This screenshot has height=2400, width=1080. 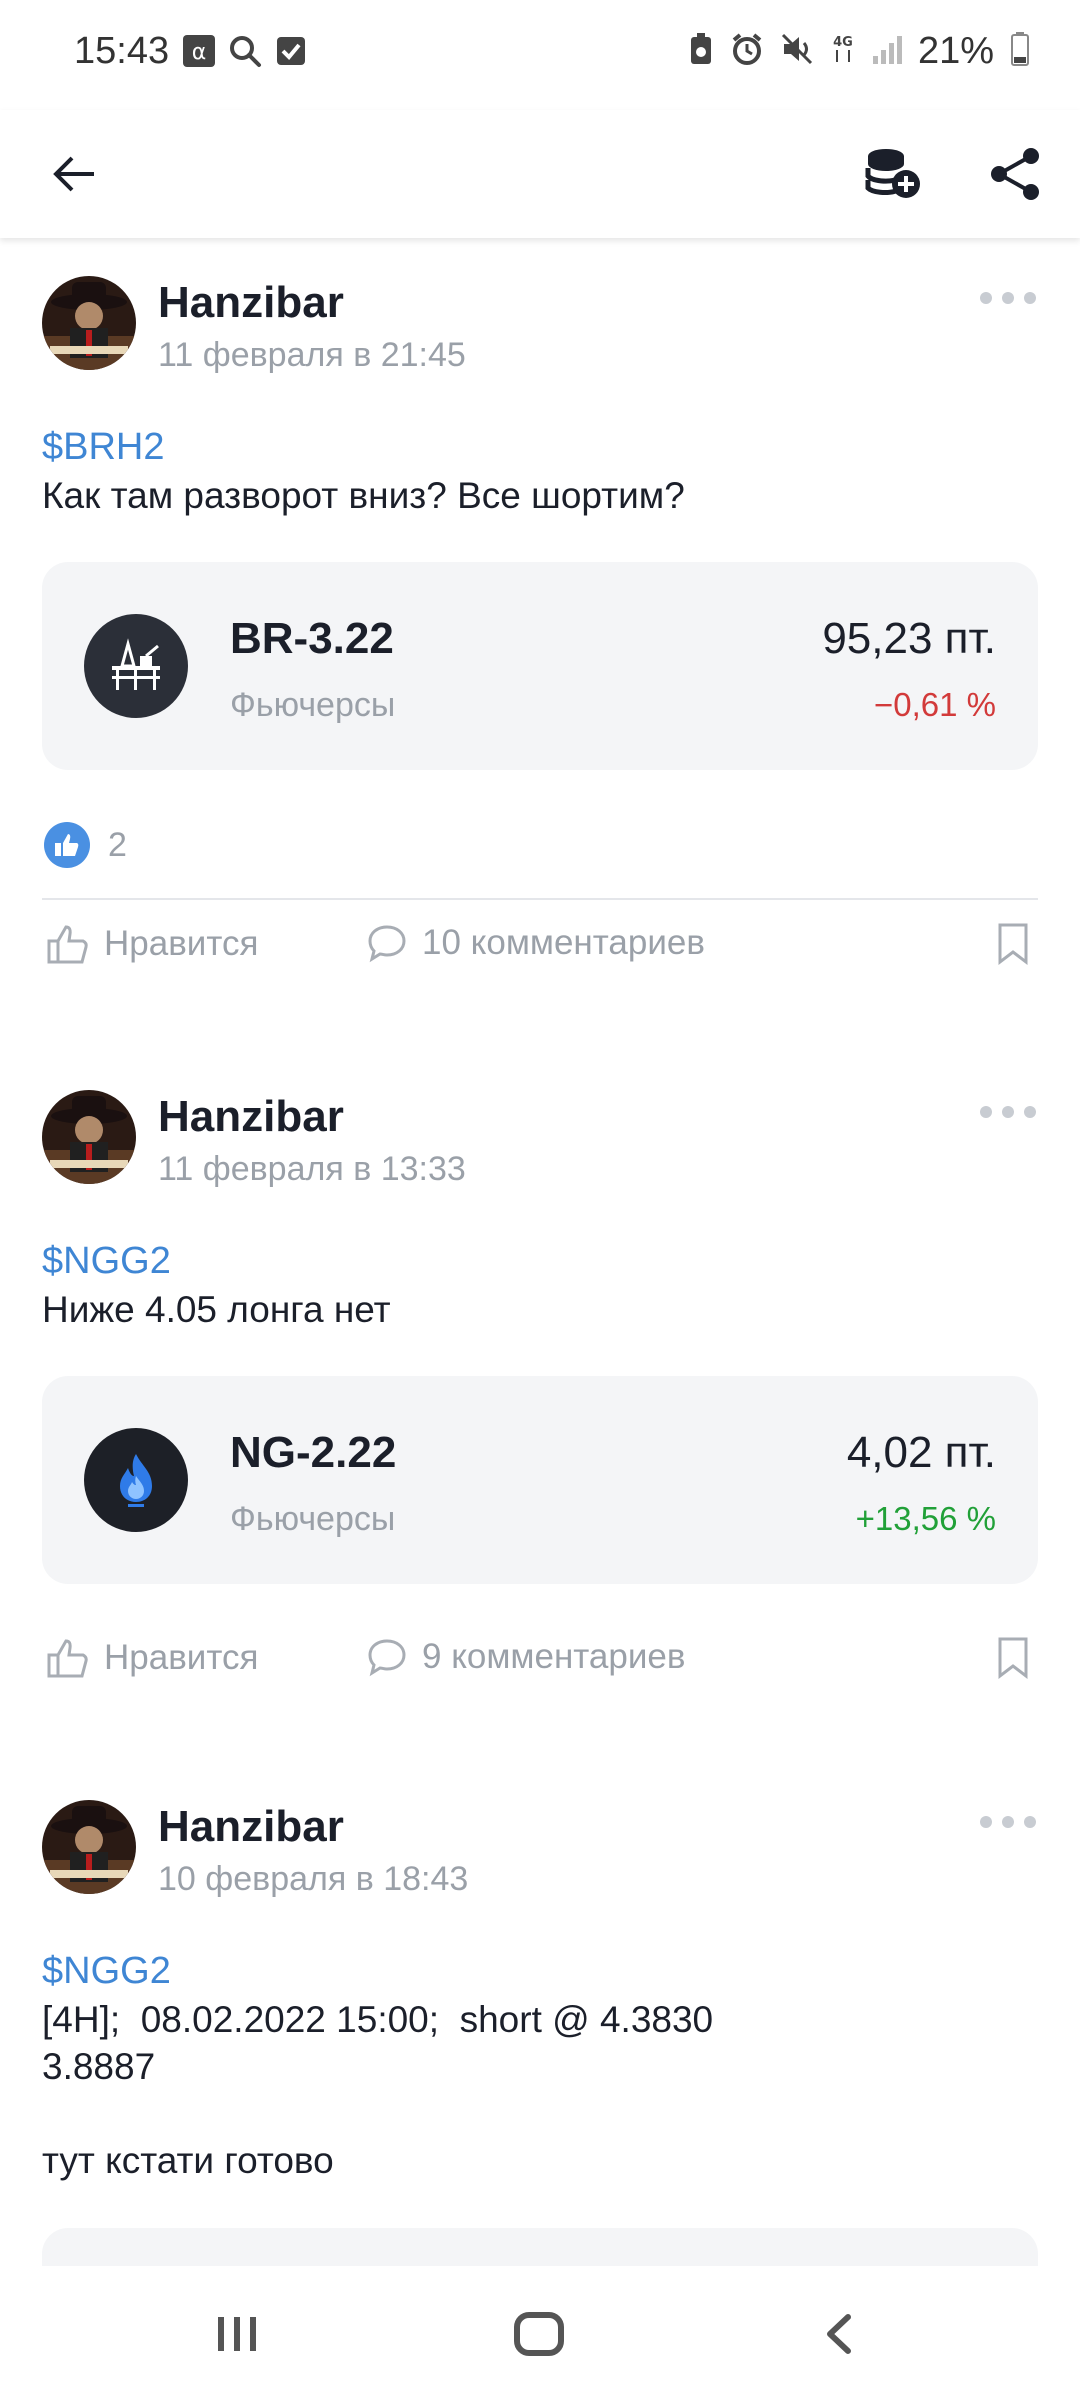 What do you see at coordinates (237, 2334) in the screenshot?
I see `recent-apps-icon` at bounding box center [237, 2334].